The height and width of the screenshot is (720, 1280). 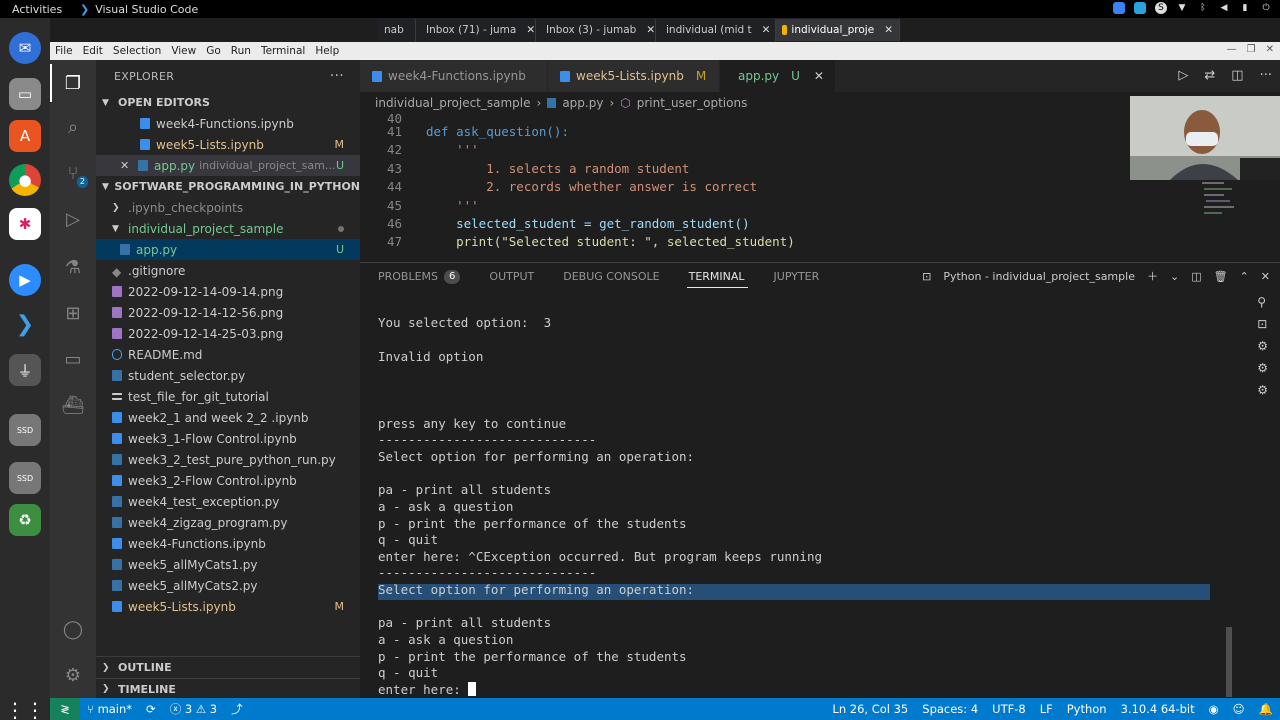 I want to click on close-panel-icon: ✕, so click(x=1265, y=276).